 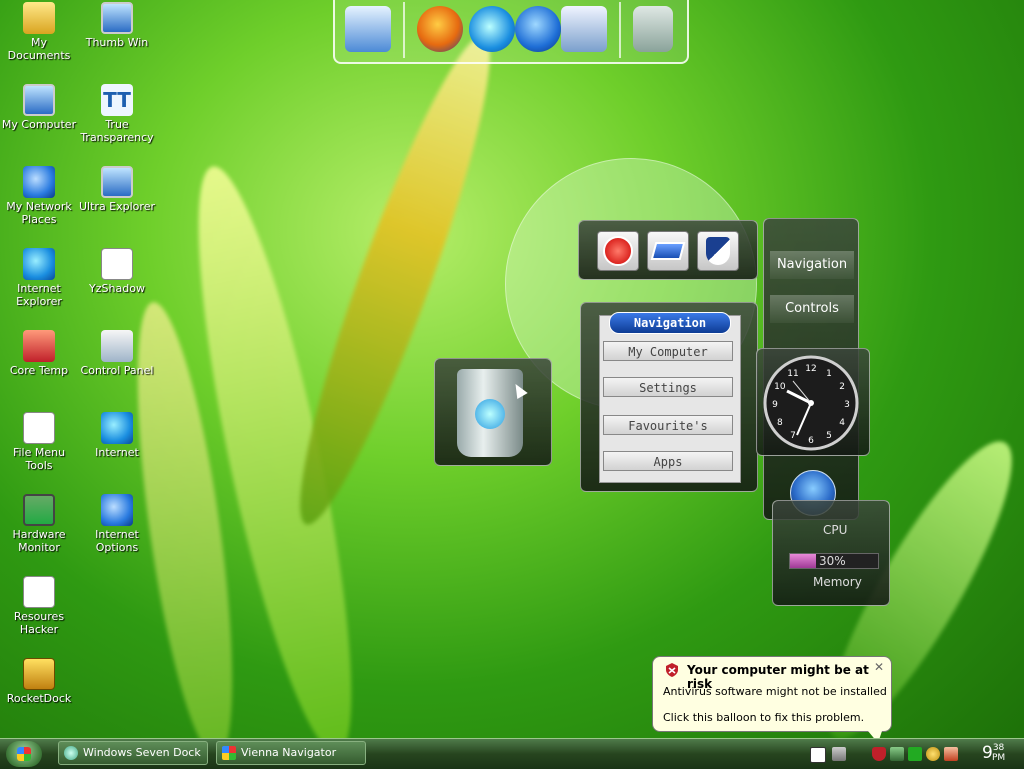 I want to click on file-tools-icon, so click(x=39, y=428).